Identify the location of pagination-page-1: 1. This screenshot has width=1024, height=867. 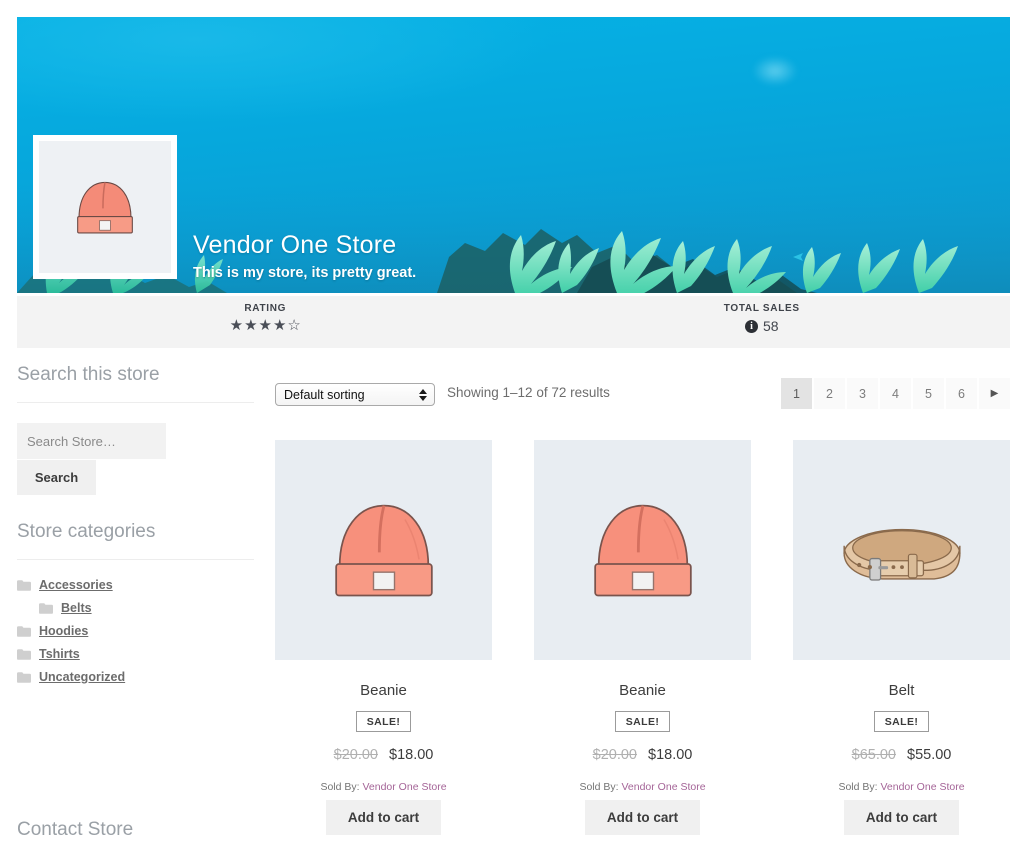
(796, 393).